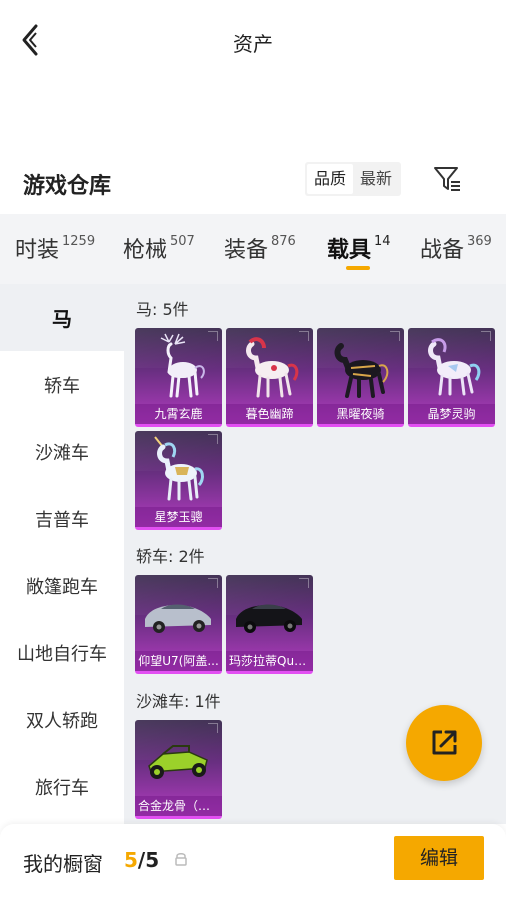 The height and width of the screenshot is (897, 506). Describe the element at coordinates (170, 556) in the screenshot. I see `group-label-sedan: 轿车: 2件` at that location.